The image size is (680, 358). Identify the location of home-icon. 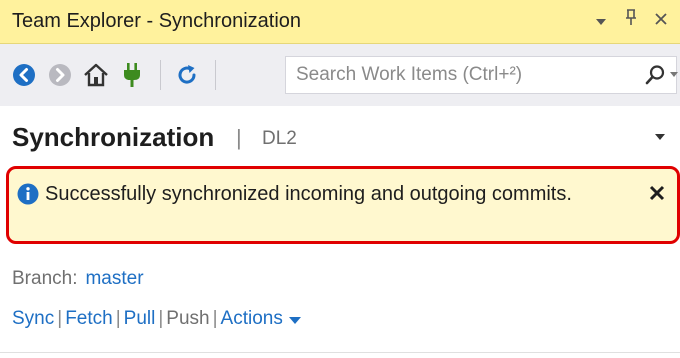
(96, 75).